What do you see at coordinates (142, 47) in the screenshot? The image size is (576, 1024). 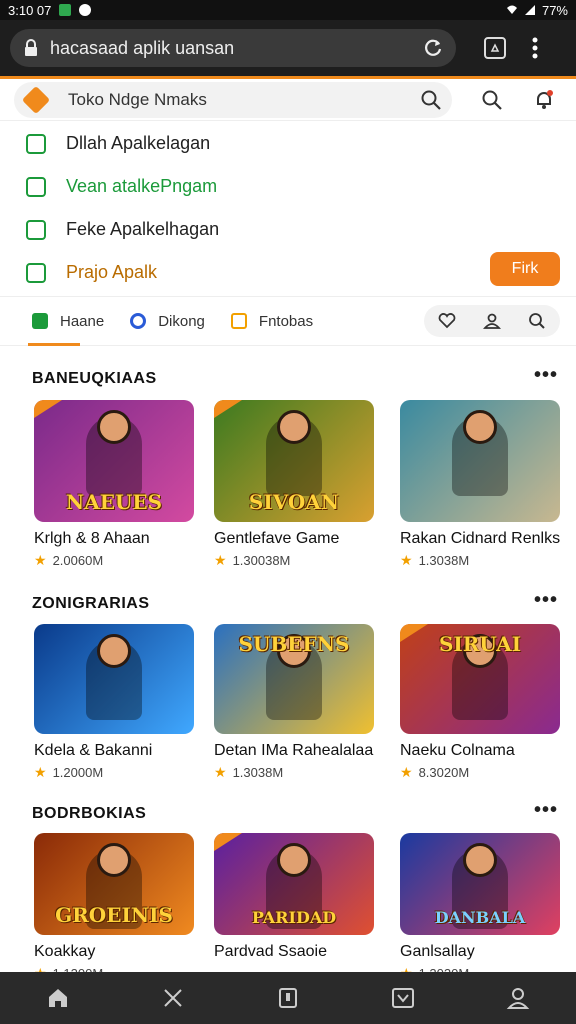 I see `url-text: hacasaad aplik uansan` at bounding box center [142, 47].